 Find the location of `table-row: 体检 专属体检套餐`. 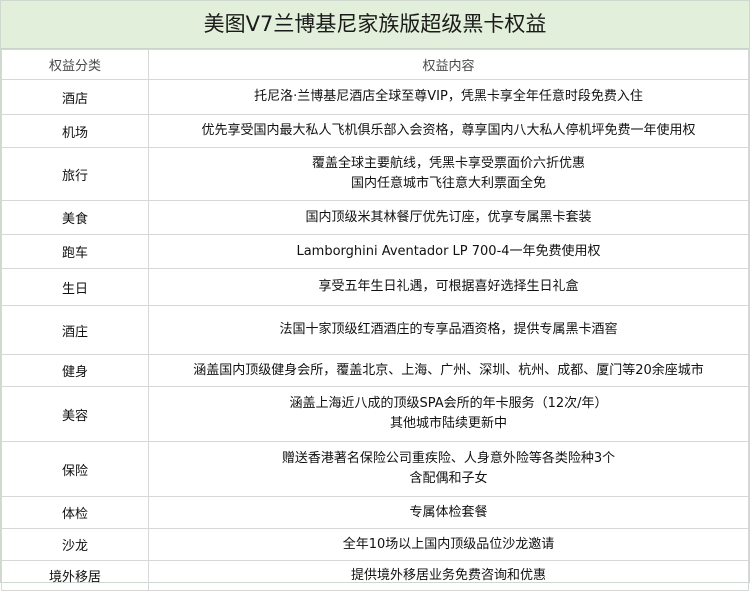

table-row: 体检 专属体检套餐 is located at coordinates (375, 512).